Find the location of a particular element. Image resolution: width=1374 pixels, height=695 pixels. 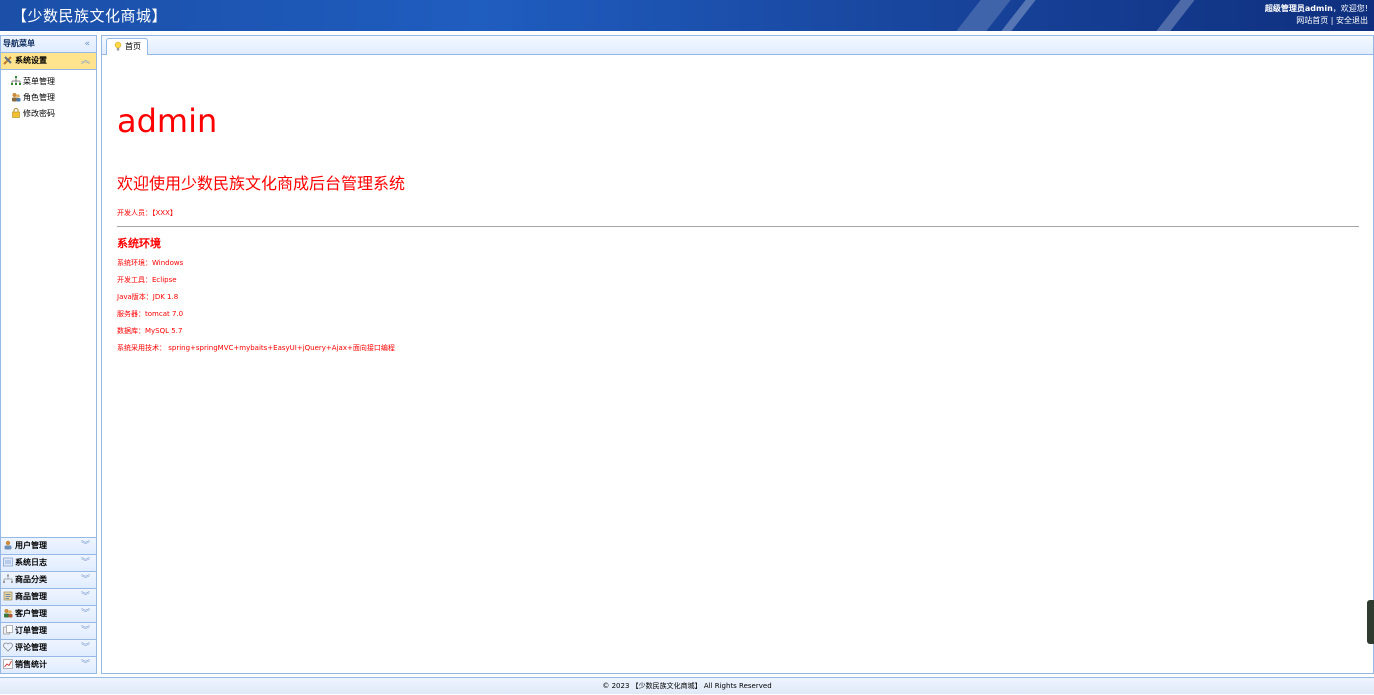

tab-bar: 首页 is located at coordinates (737, 45).